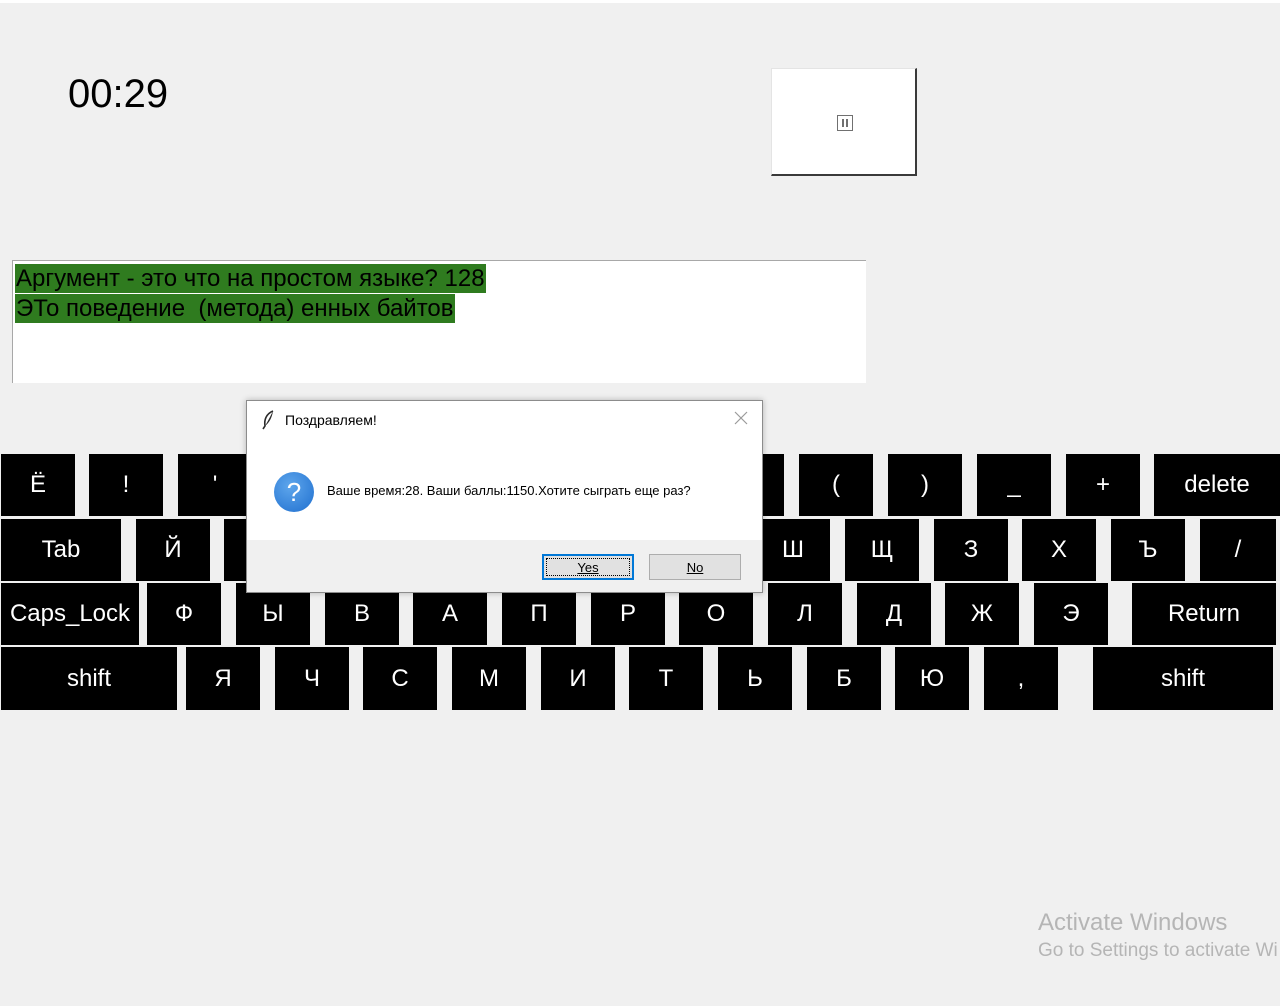 Image resolution: width=1280 pixels, height=1006 pixels. What do you see at coordinates (578, 678) in the screenshot?
I see `key-i: И` at bounding box center [578, 678].